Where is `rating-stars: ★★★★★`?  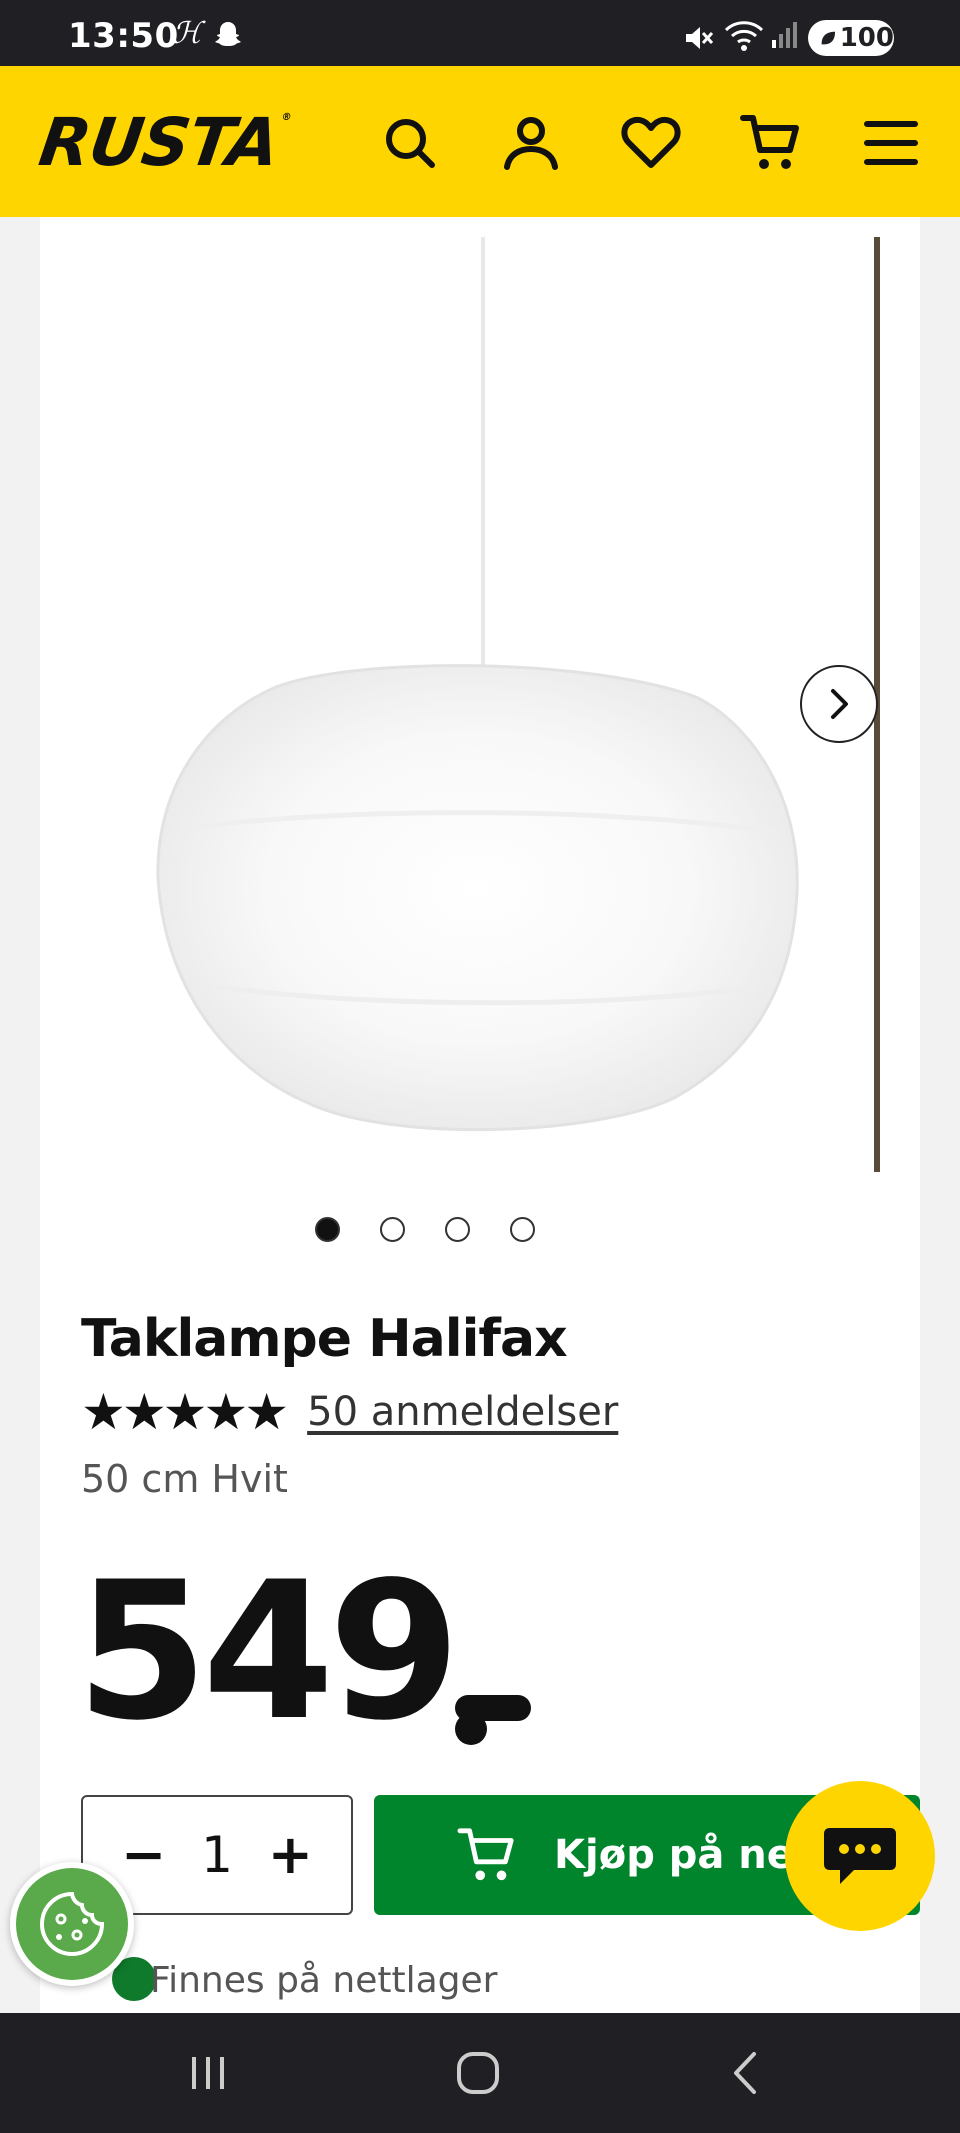 rating-stars: ★★★★★ is located at coordinates (185, 1412).